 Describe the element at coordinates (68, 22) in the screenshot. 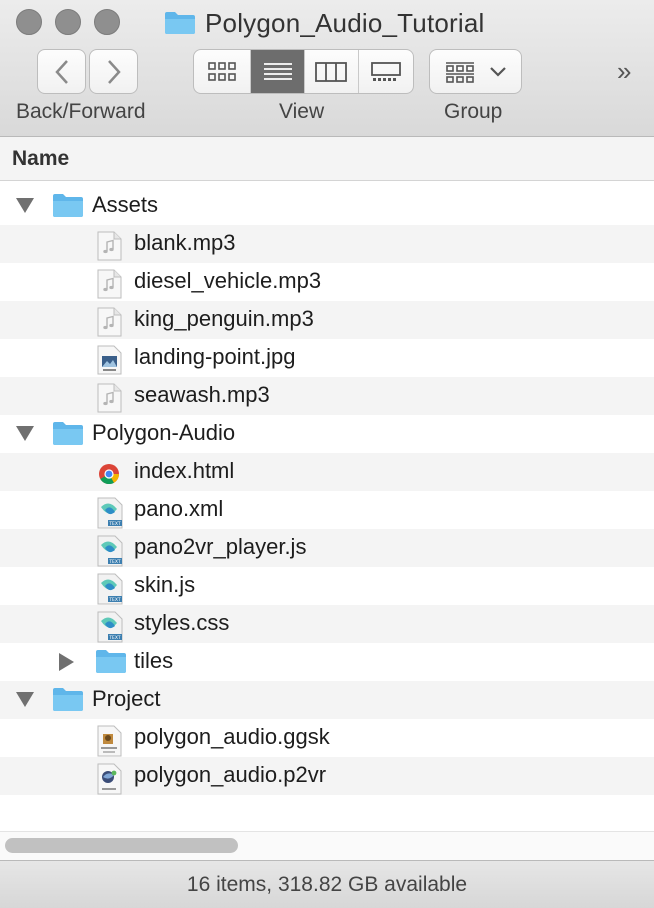

I see `minimize-window-button` at that location.